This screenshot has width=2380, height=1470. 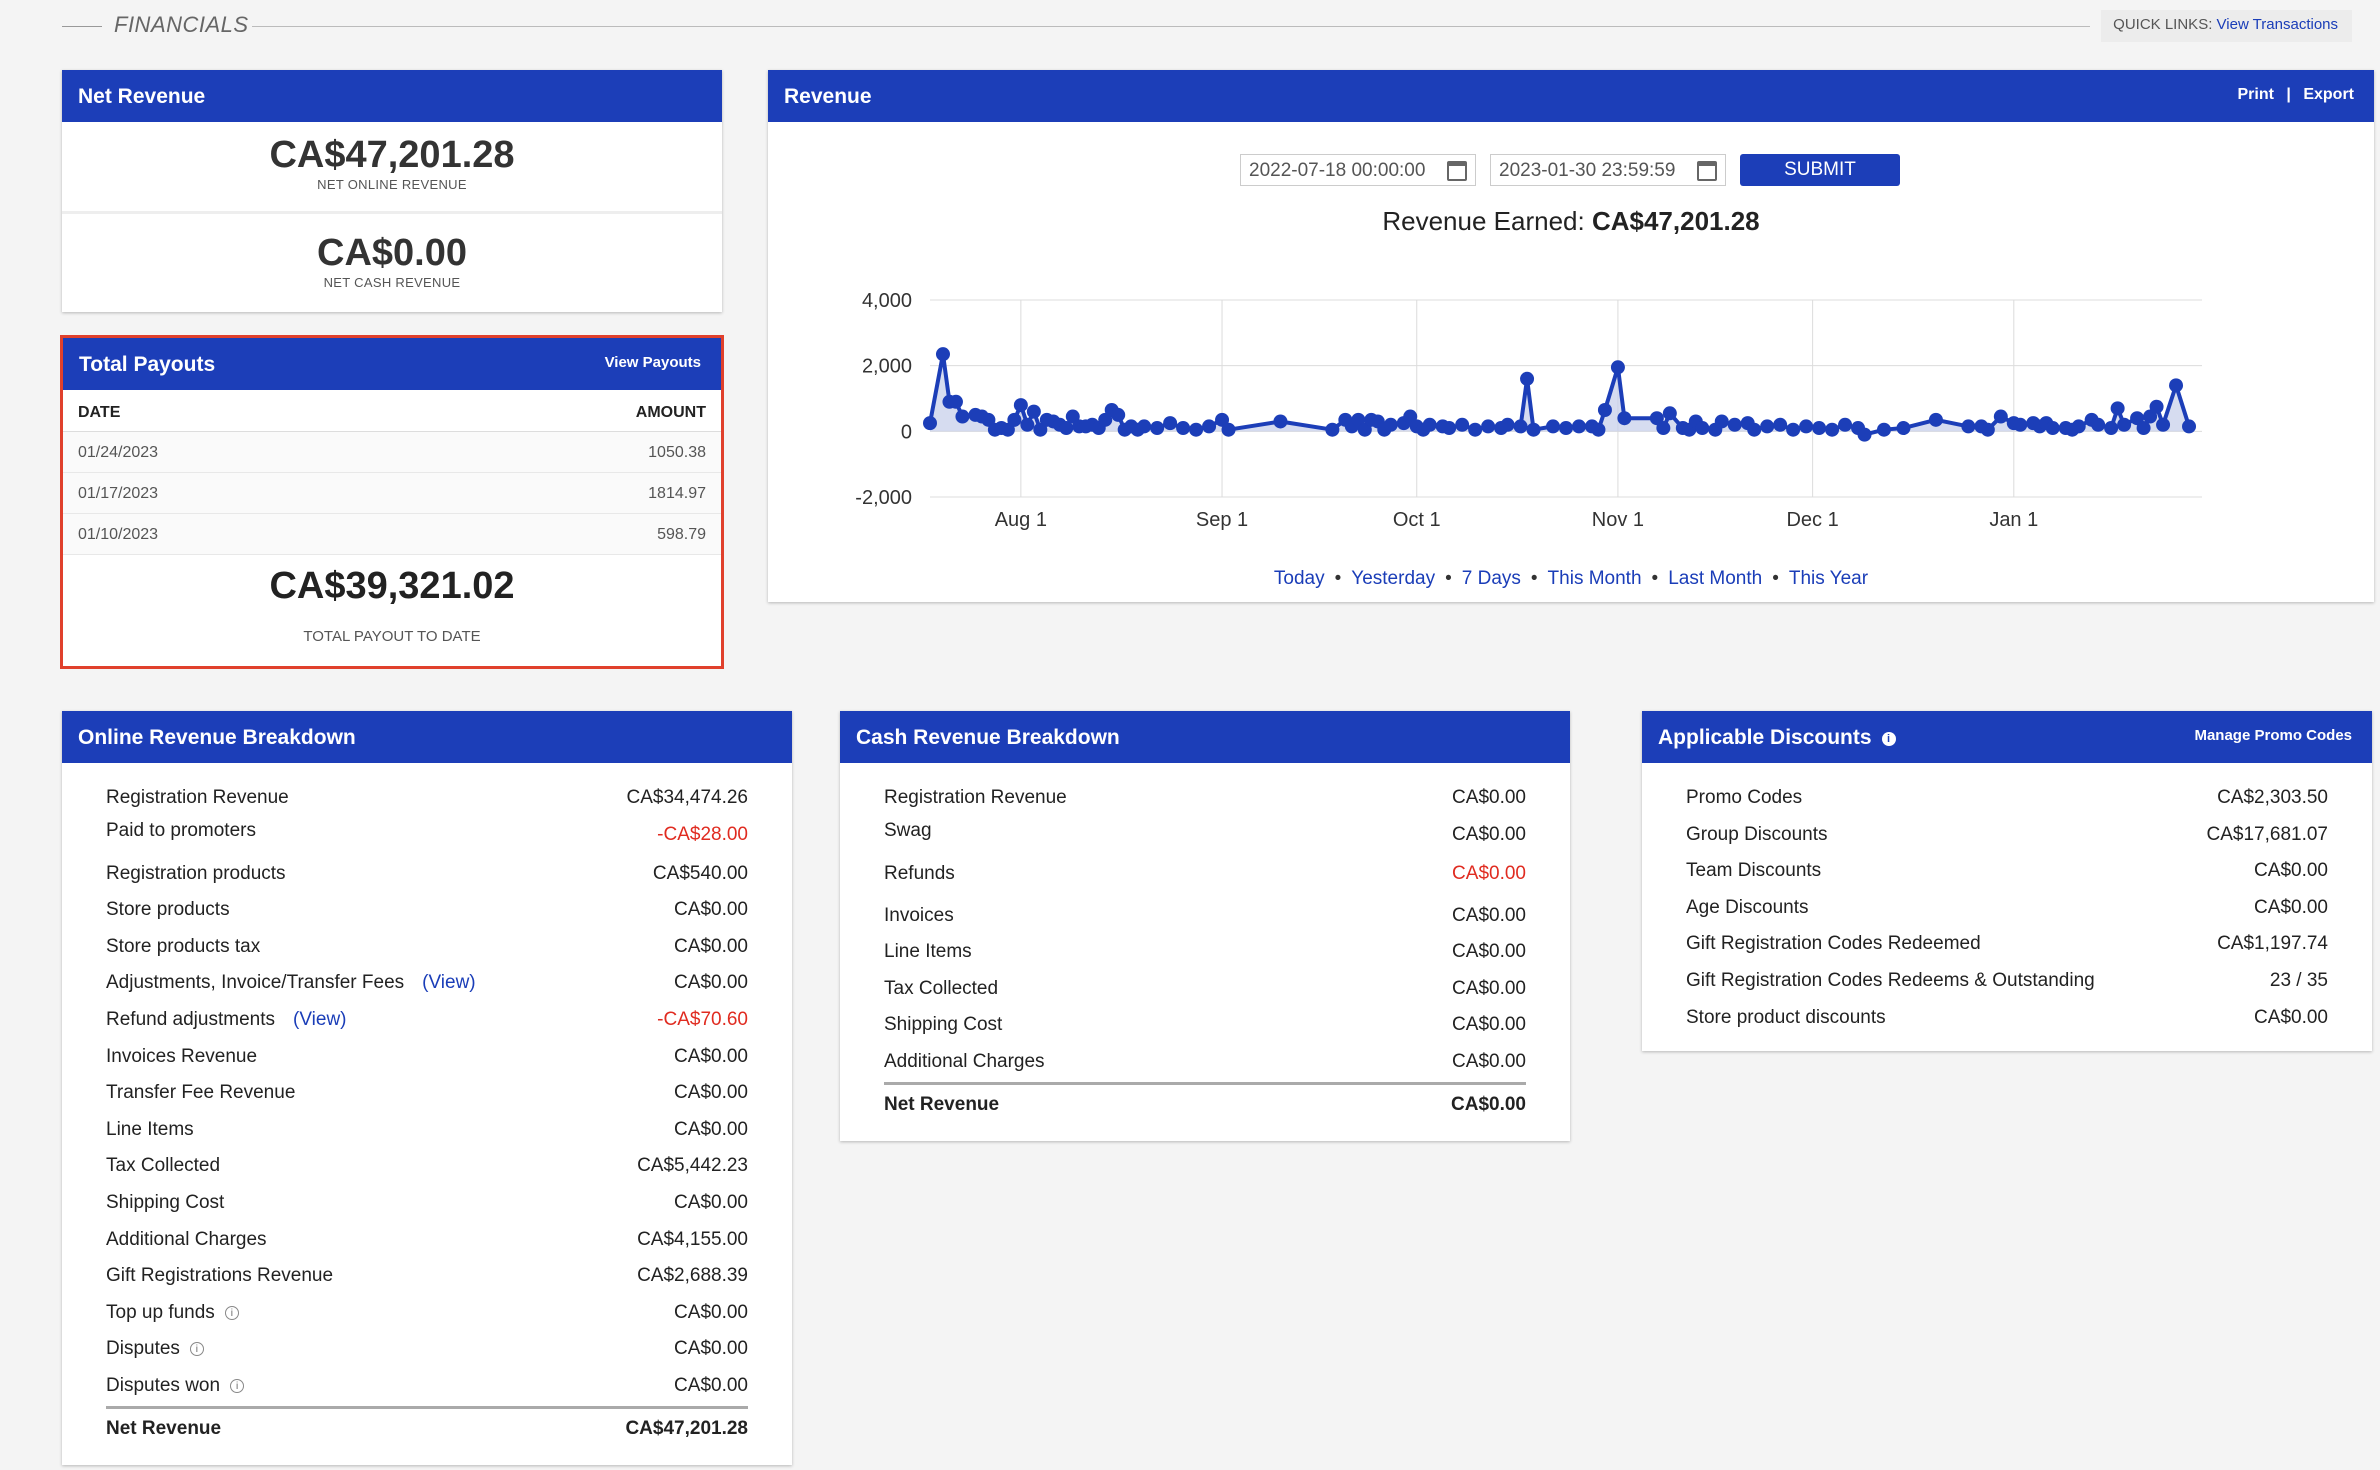 I want to click on payout-amount: 598.79, so click(x=681, y=534).